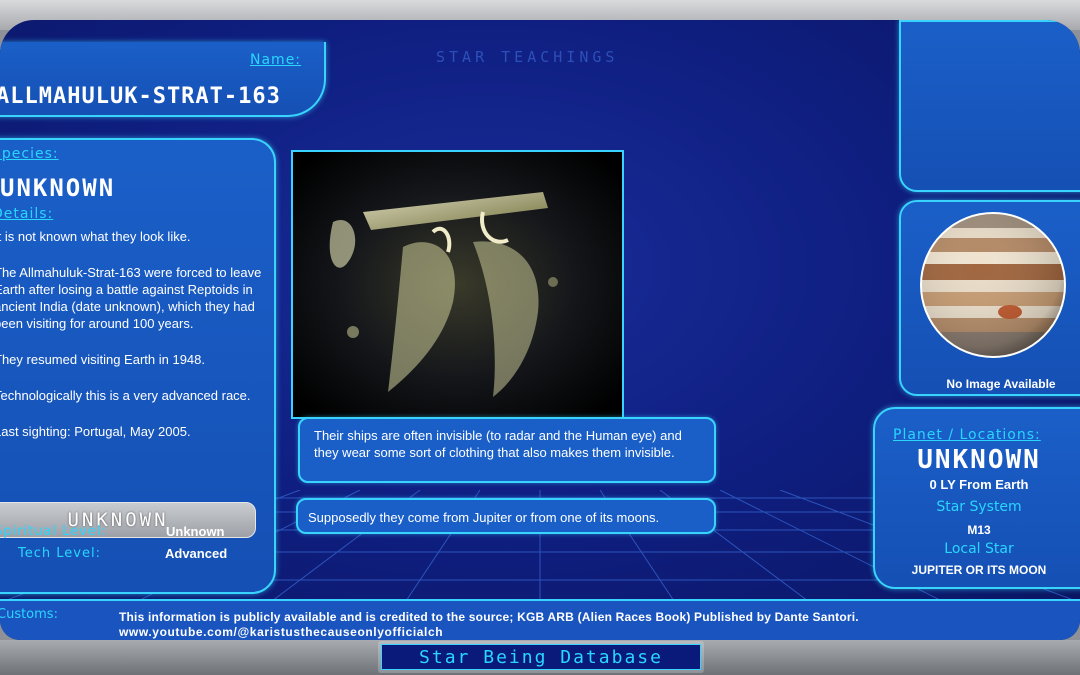  What do you see at coordinates (967, 435) in the screenshot?
I see `location-label: Planet / Locations:` at bounding box center [967, 435].